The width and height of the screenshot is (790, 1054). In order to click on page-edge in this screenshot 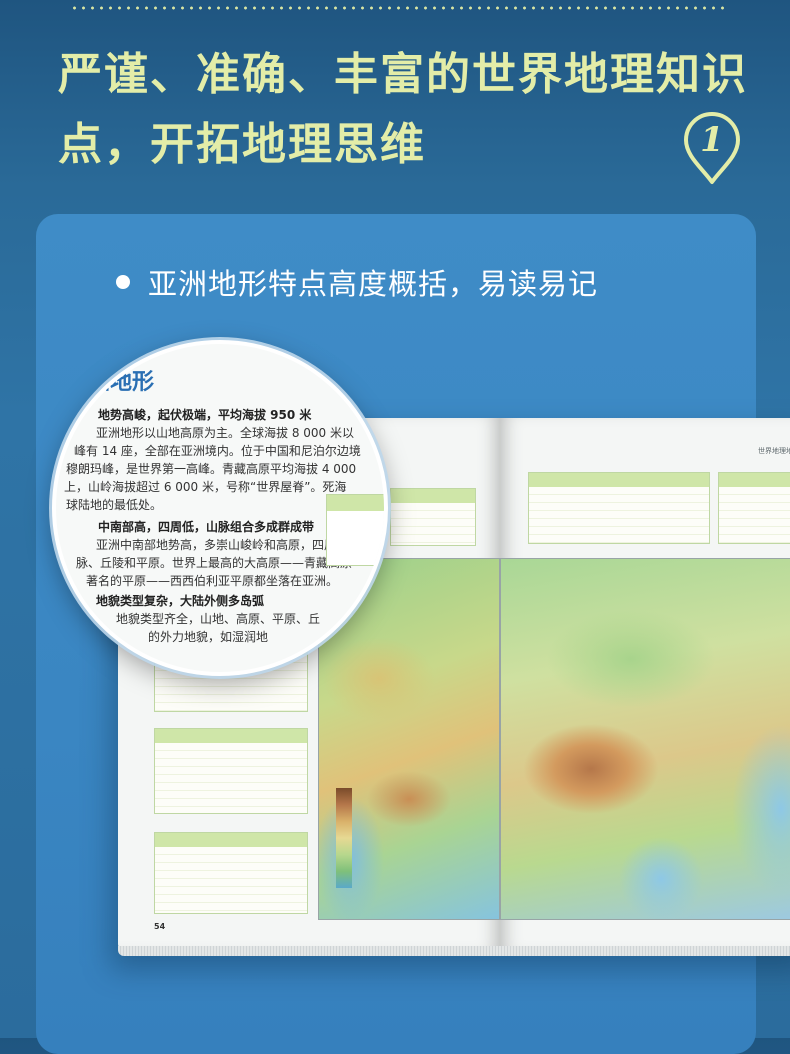, I will do `click(454, 951)`.